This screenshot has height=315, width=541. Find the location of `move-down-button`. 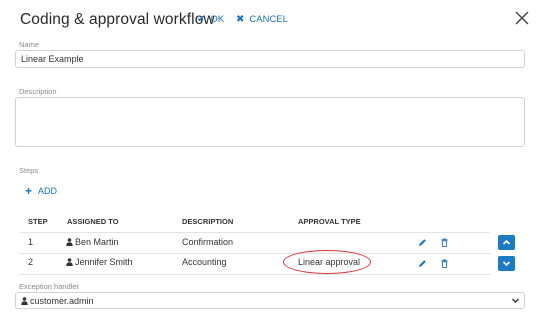

move-down-button is located at coordinates (506, 263).